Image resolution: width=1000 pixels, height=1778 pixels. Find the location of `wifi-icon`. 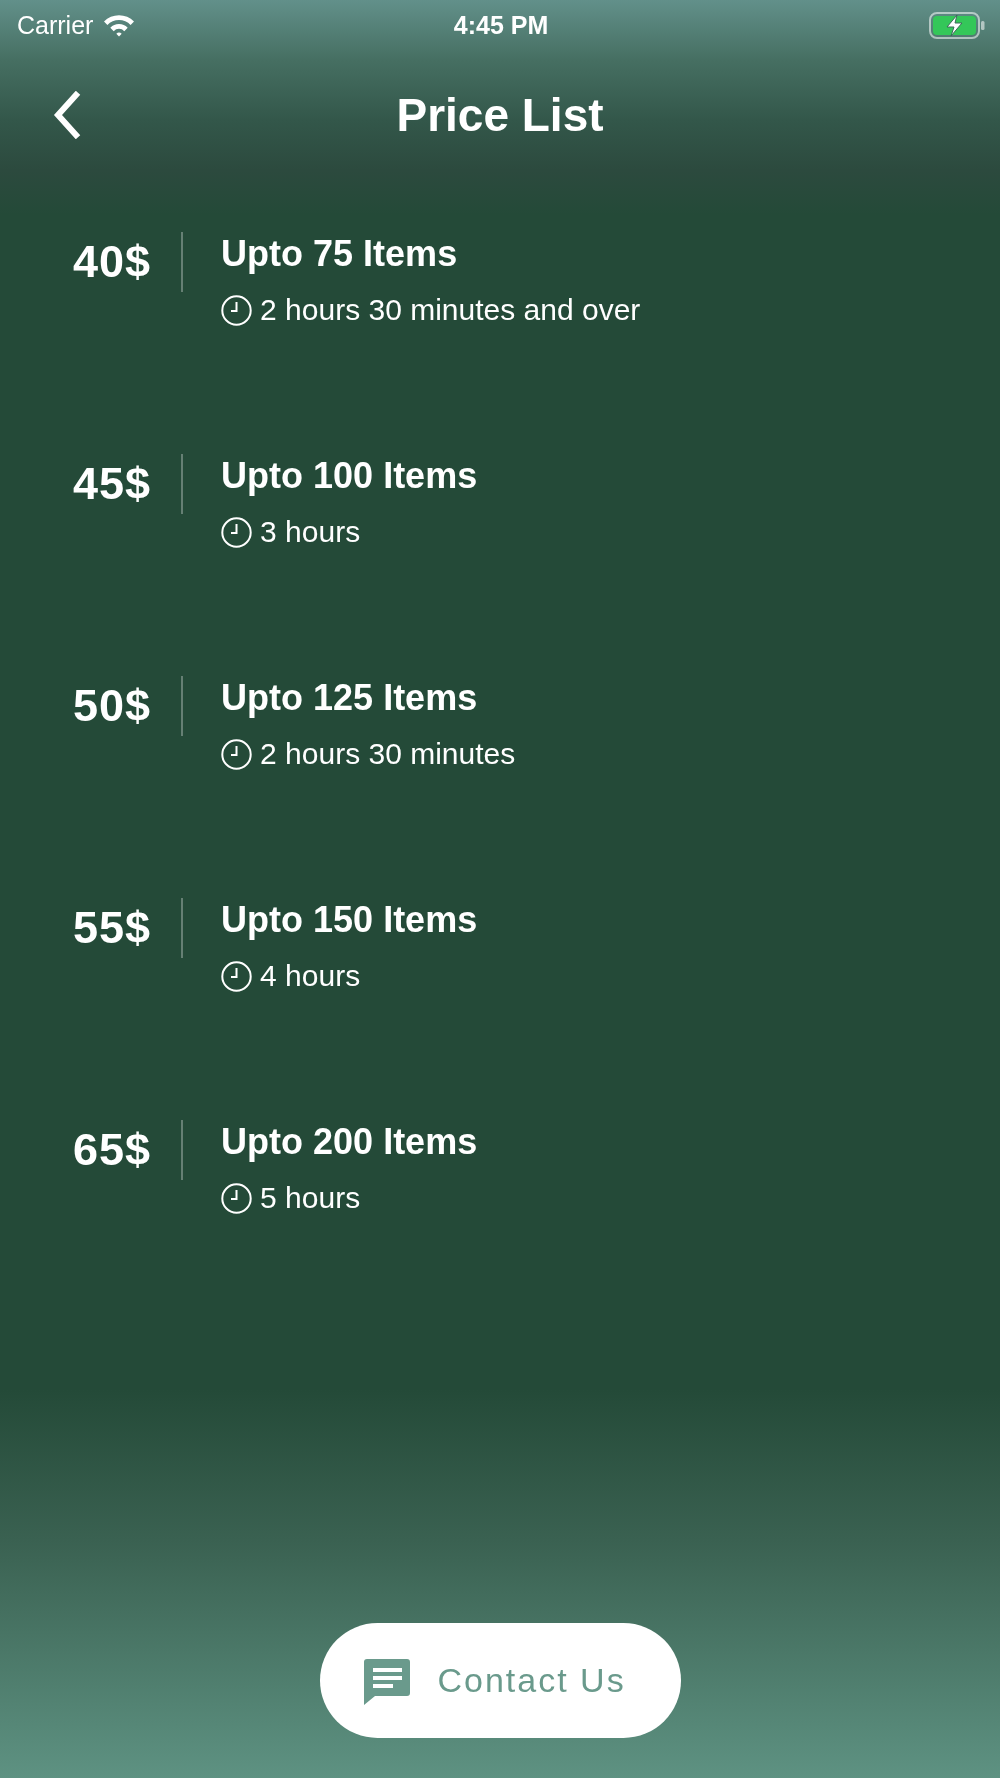

wifi-icon is located at coordinates (119, 25).